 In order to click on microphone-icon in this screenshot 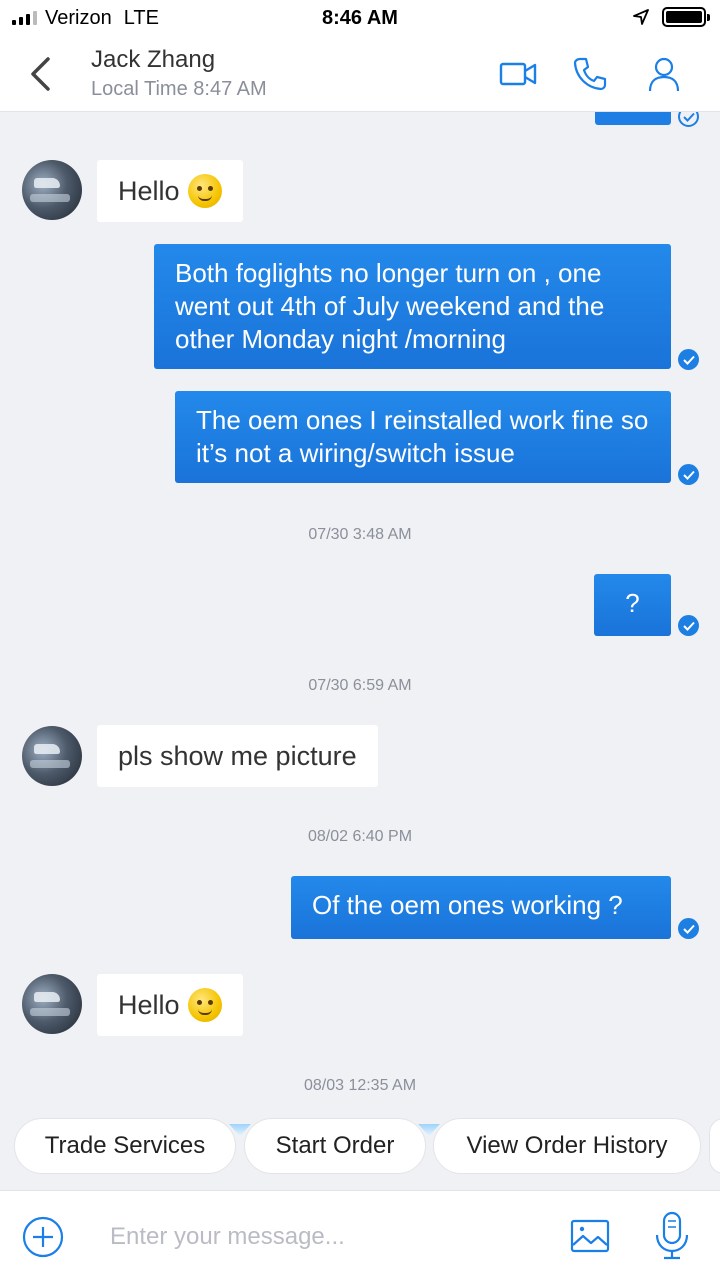, I will do `click(672, 1235)`.